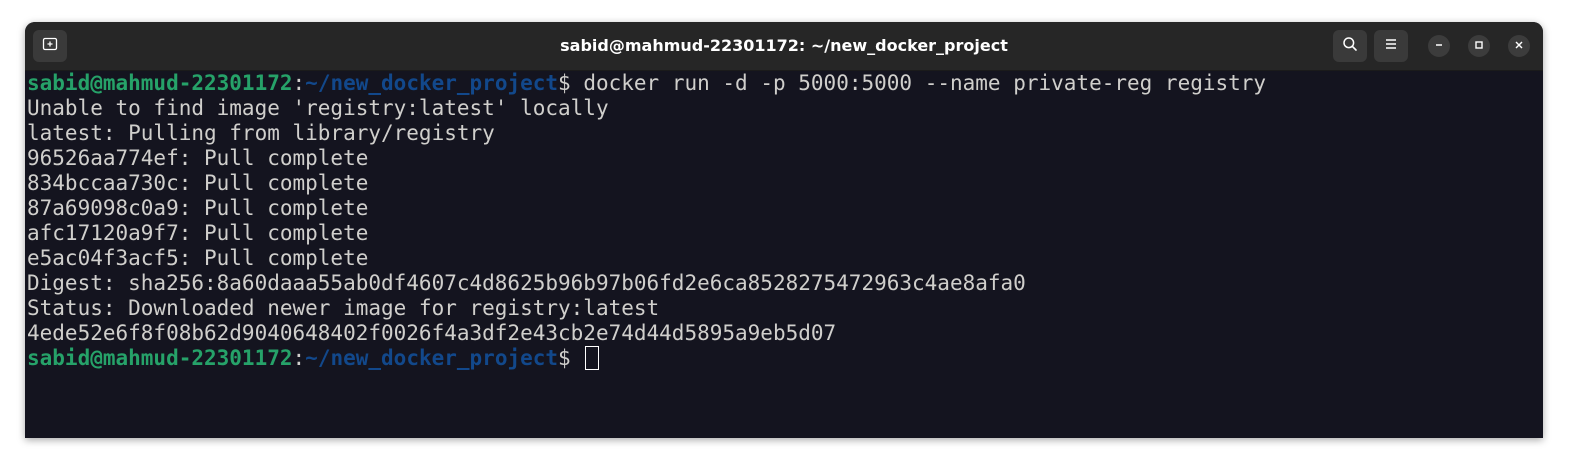  Describe the element at coordinates (198, 208) in the screenshot. I see `output-line: 87a69098c0a9: Pull complete` at that location.